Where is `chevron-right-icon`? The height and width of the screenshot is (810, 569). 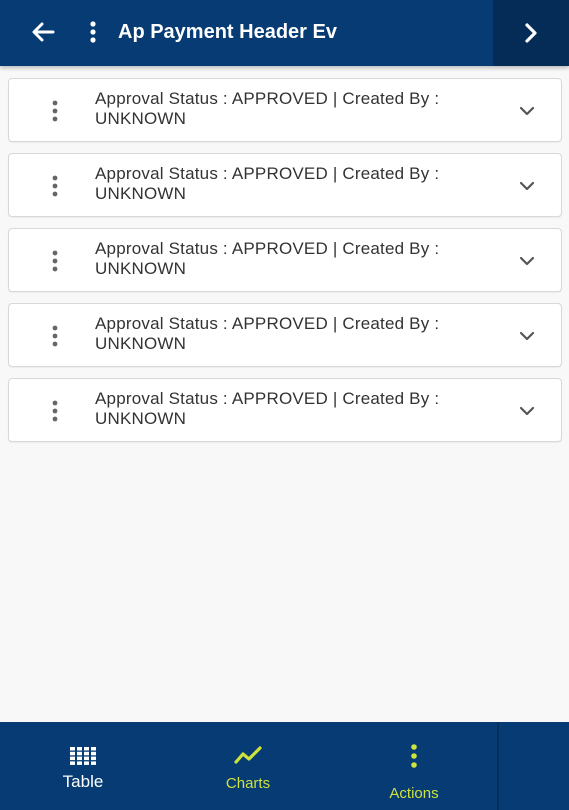 chevron-right-icon is located at coordinates (531, 33).